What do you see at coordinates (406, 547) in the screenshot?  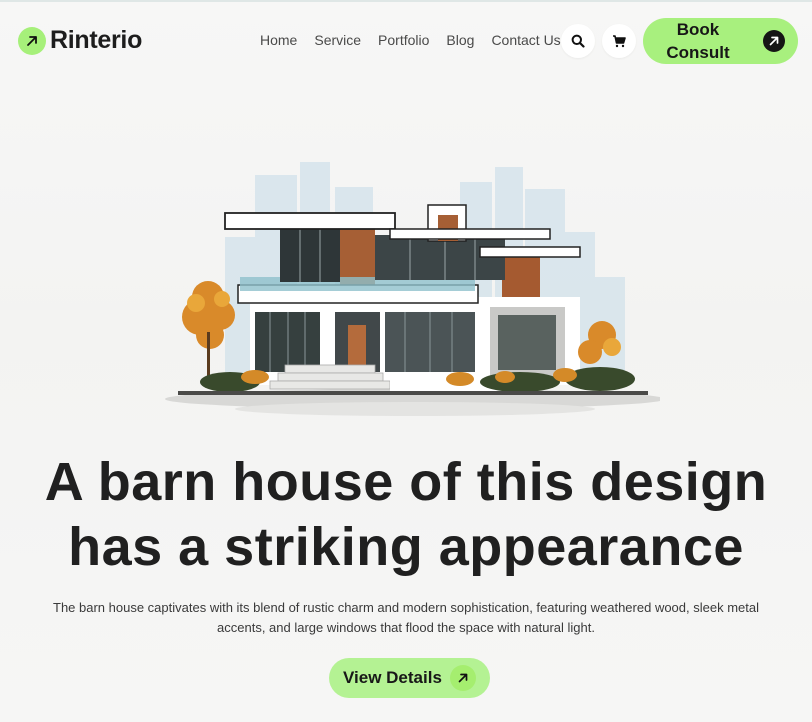 I see `headline-line-2: has a striking appearance` at bounding box center [406, 547].